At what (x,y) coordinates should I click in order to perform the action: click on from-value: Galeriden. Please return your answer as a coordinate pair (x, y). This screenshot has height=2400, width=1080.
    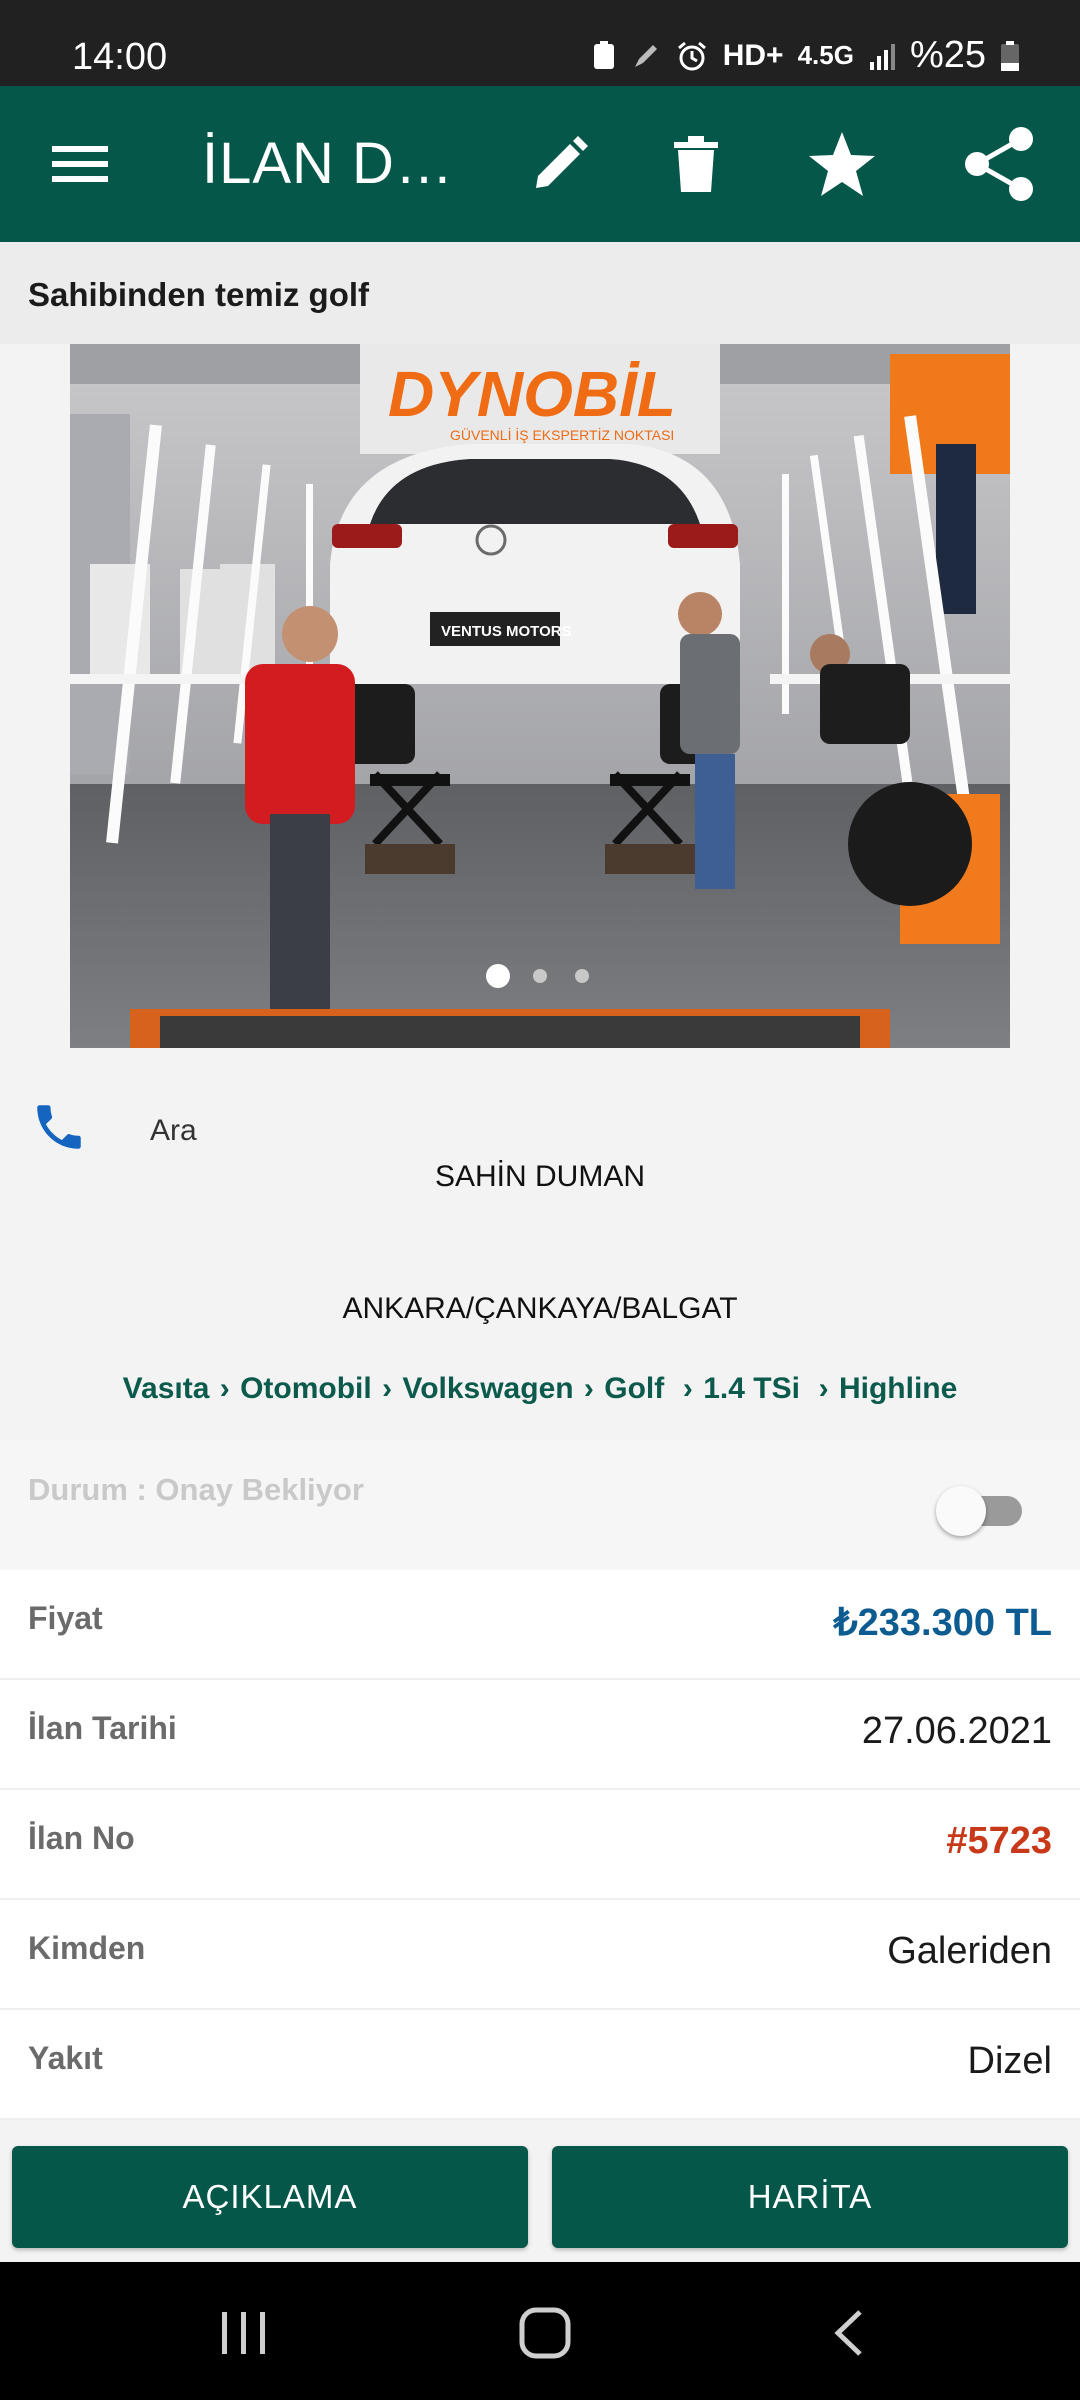
    Looking at the image, I should click on (969, 1951).